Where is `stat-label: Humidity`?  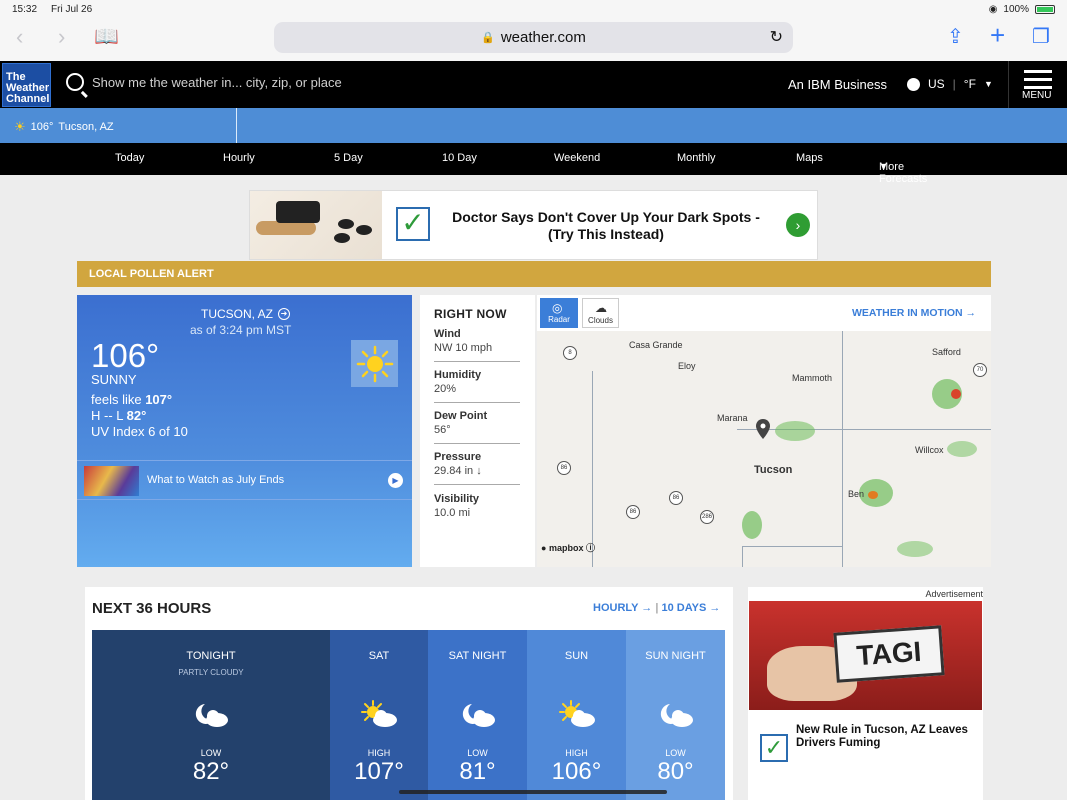
stat-label: Humidity is located at coordinates (458, 375).